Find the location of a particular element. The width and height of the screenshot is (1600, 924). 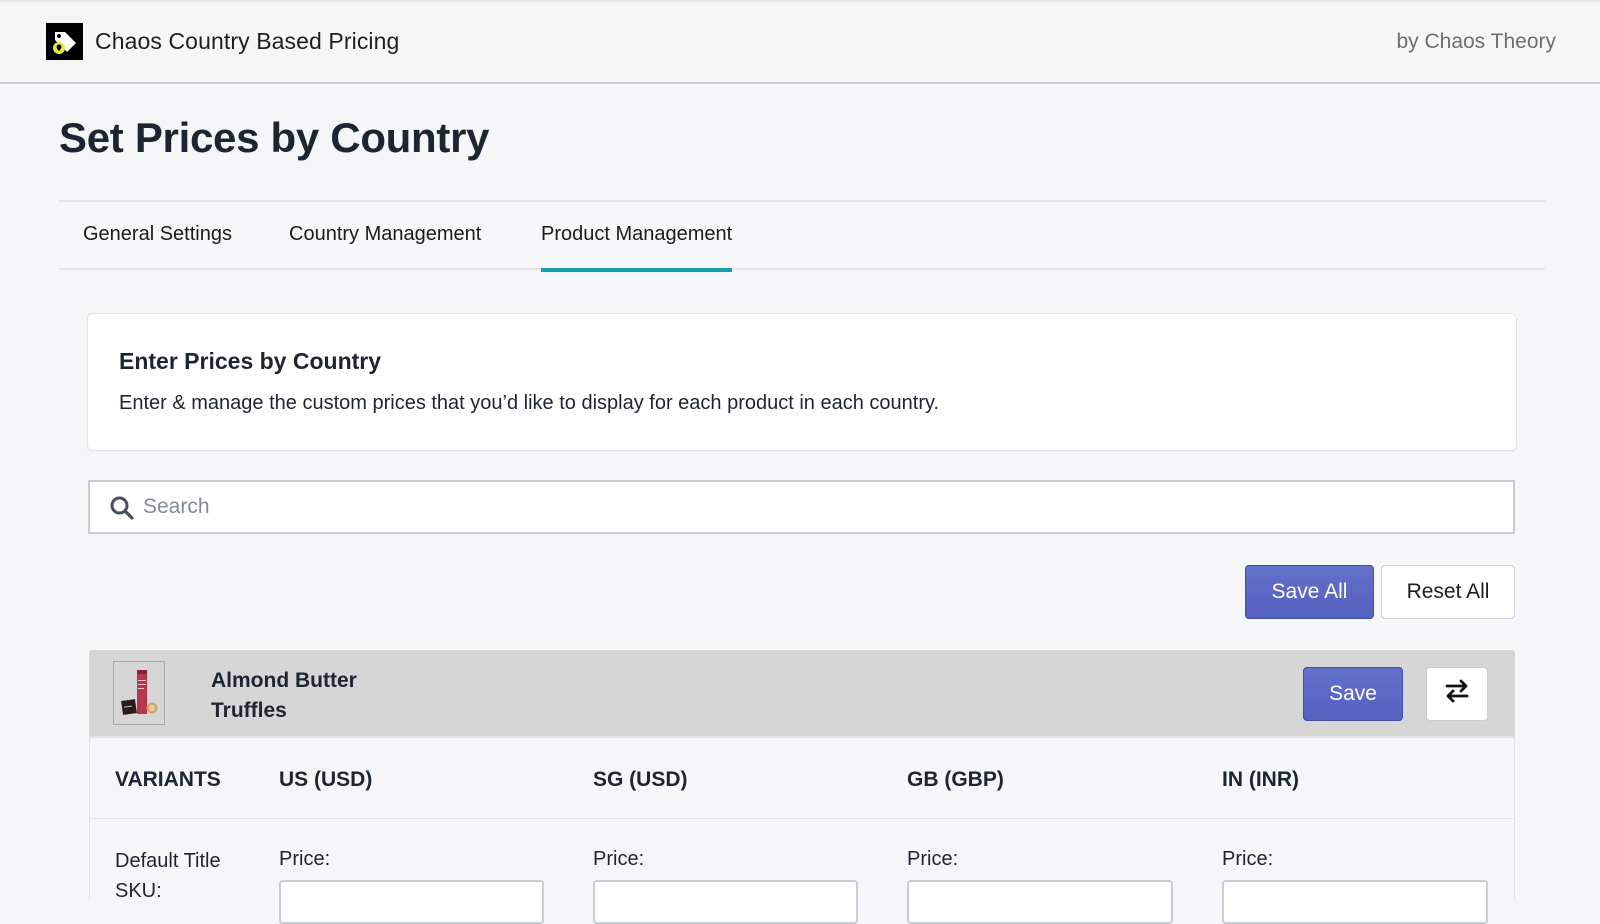

column-header-sg: SG (USD) is located at coordinates (640, 779).